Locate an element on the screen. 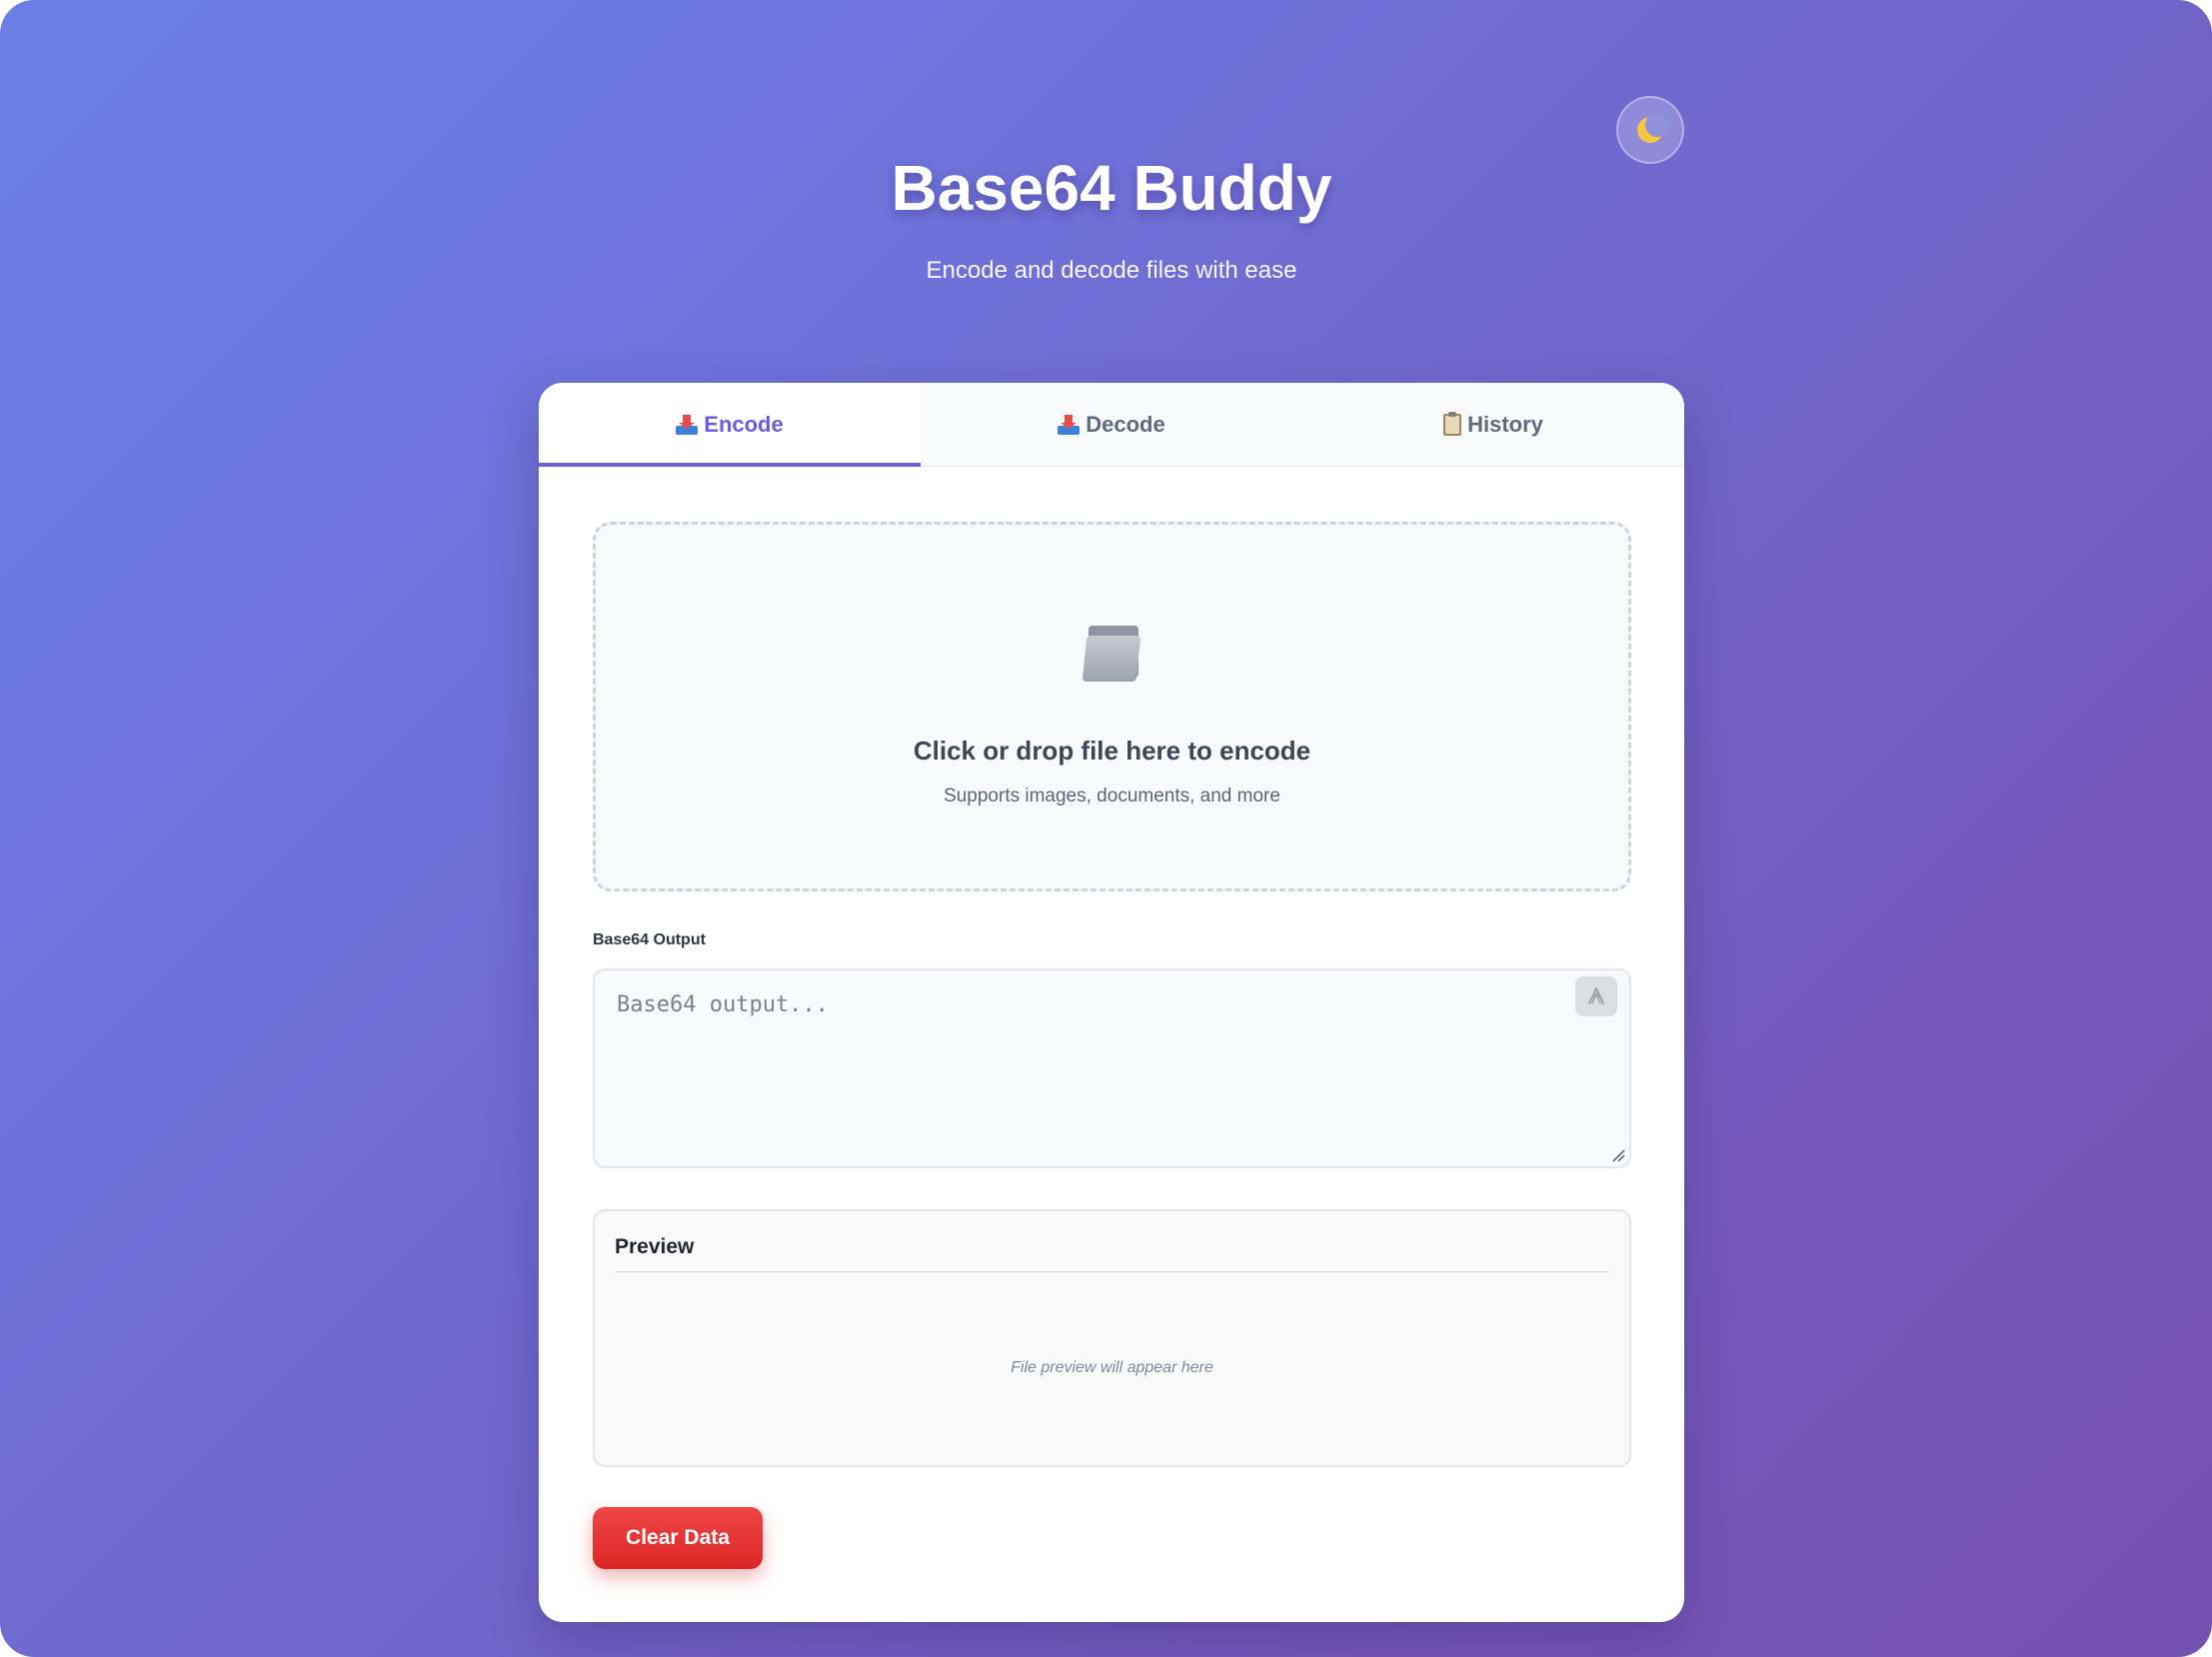 This screenshot has width=2212, height=1657. dropzone-subtitle: Supports images, documents, and more is located at coordinates (1112, 796).